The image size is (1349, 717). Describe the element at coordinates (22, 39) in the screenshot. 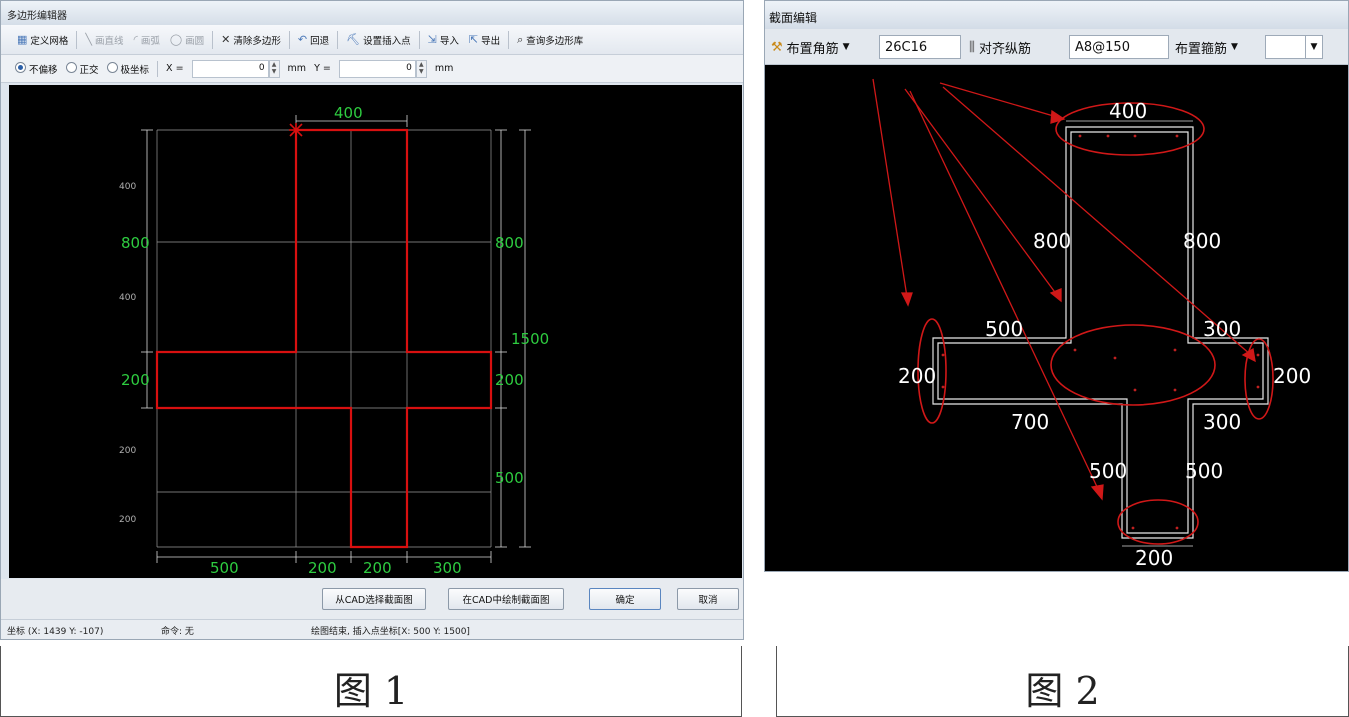

I see `grid-icon: ▦` at that location.